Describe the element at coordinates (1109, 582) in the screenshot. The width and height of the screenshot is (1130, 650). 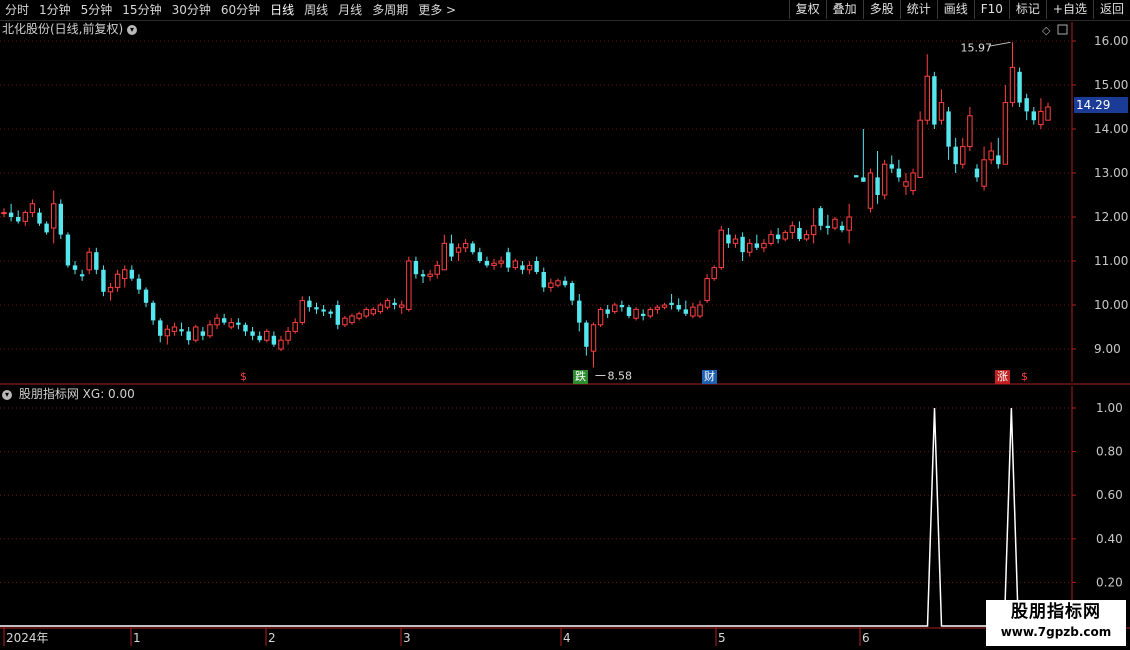
I see `indicator-tick-label: 0.20` at that location.